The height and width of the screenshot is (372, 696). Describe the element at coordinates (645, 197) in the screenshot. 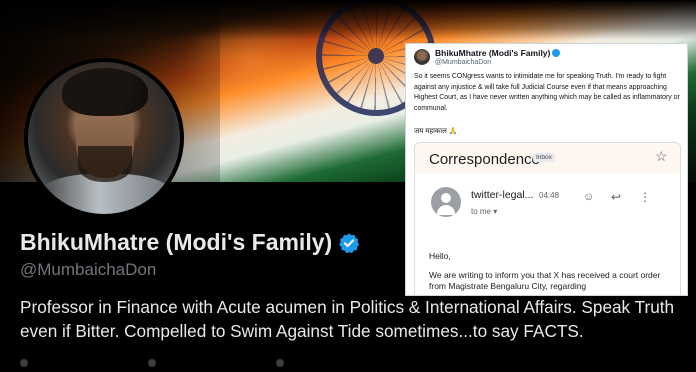

I see `more-icon: ⋮` at that location.